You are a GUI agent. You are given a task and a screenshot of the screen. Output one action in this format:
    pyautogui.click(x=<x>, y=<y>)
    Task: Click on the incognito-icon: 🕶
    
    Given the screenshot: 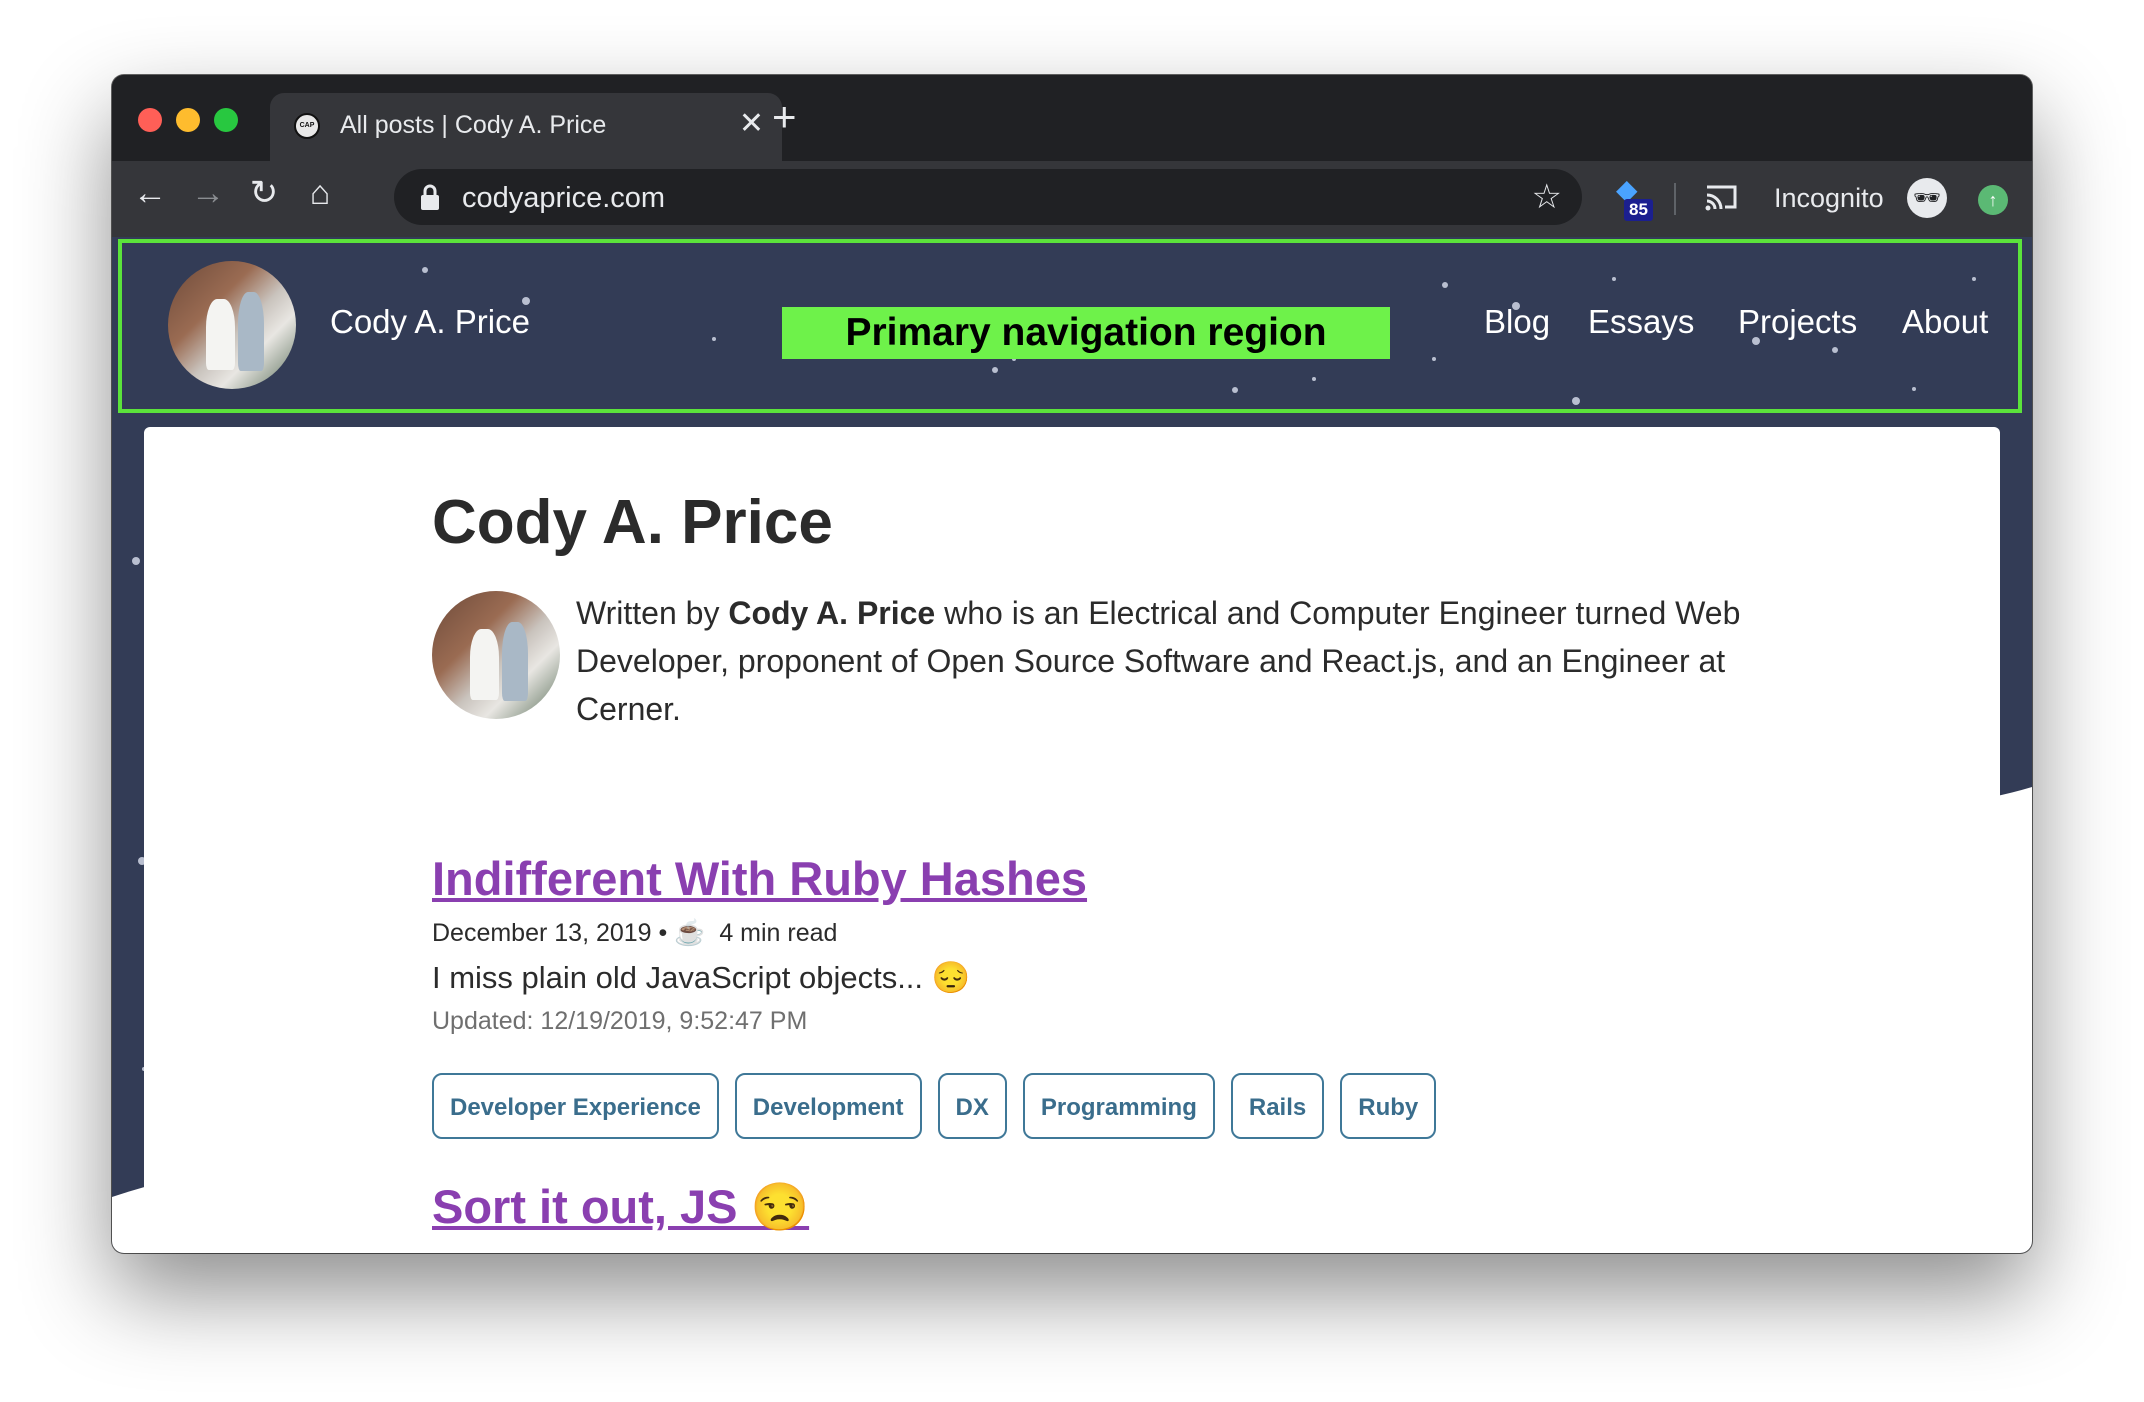 What is the action you would take?
    pyautogui.click(x=1927, y=198)
    